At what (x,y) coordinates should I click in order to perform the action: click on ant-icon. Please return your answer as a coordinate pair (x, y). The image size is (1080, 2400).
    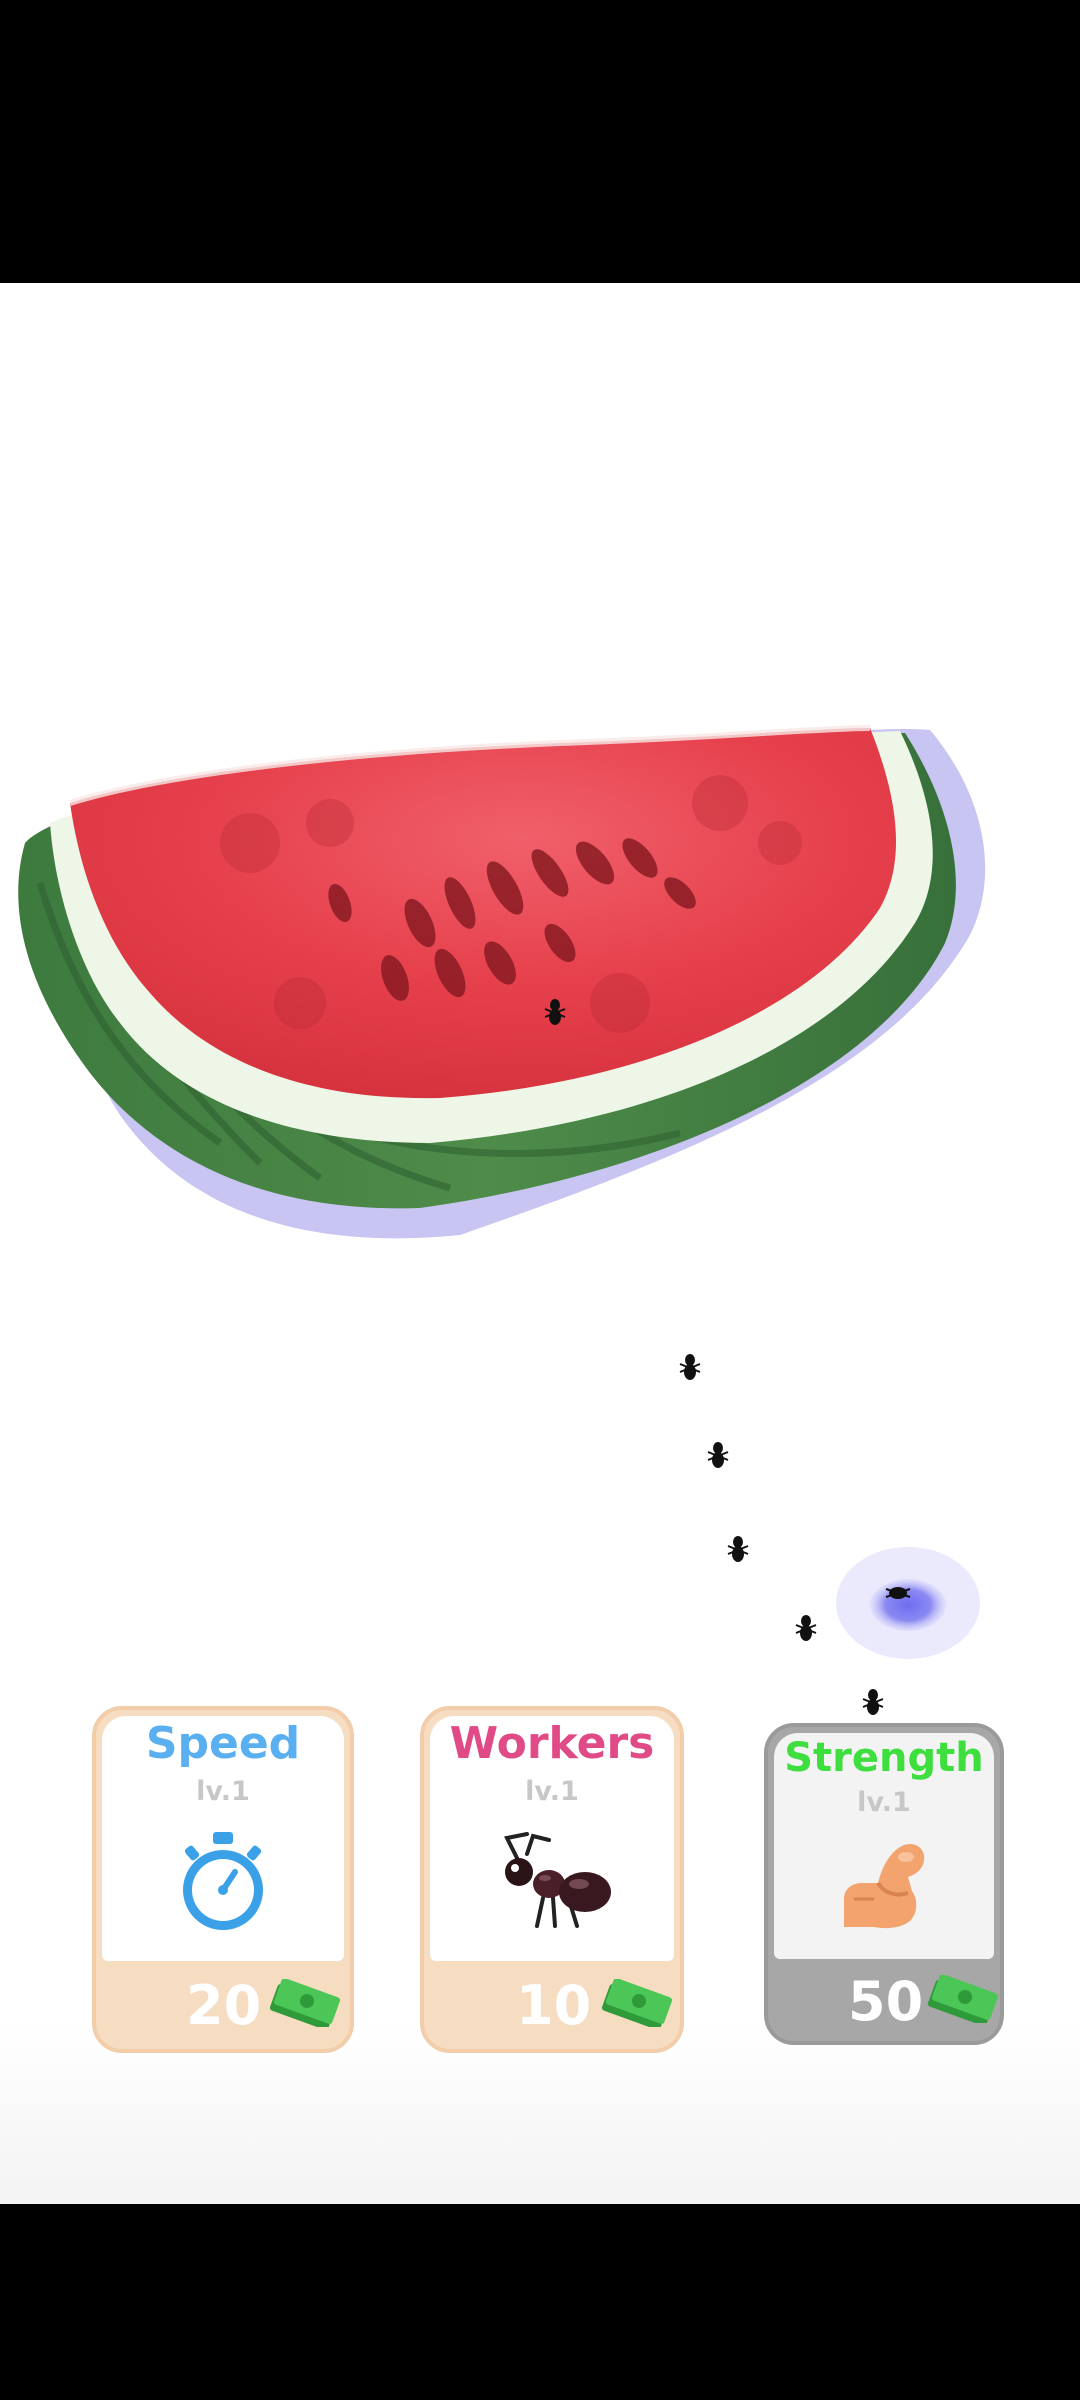
    Looking at the image, I should click on (557, 1880).